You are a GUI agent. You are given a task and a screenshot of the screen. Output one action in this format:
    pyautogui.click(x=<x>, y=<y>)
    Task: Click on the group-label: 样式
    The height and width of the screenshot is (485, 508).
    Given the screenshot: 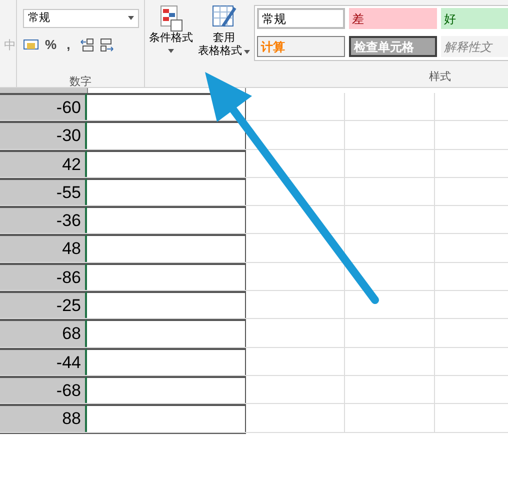 What is the action you would take?
    pyautogui.click(x=440, y=77)
    